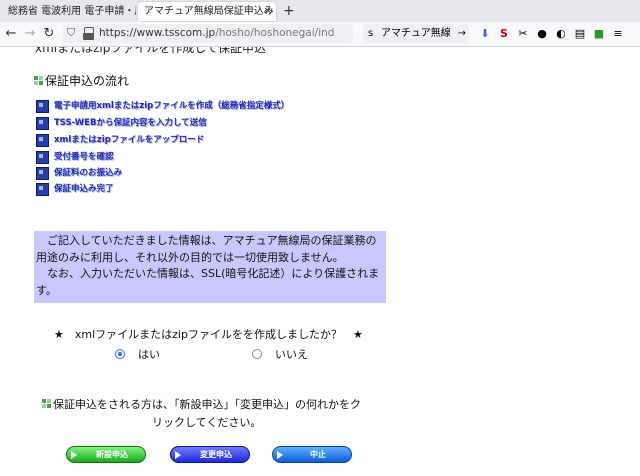 The width and height of the screenshot is (640, 476). I want to click on reload-icon: ↻, so click(49, 34).